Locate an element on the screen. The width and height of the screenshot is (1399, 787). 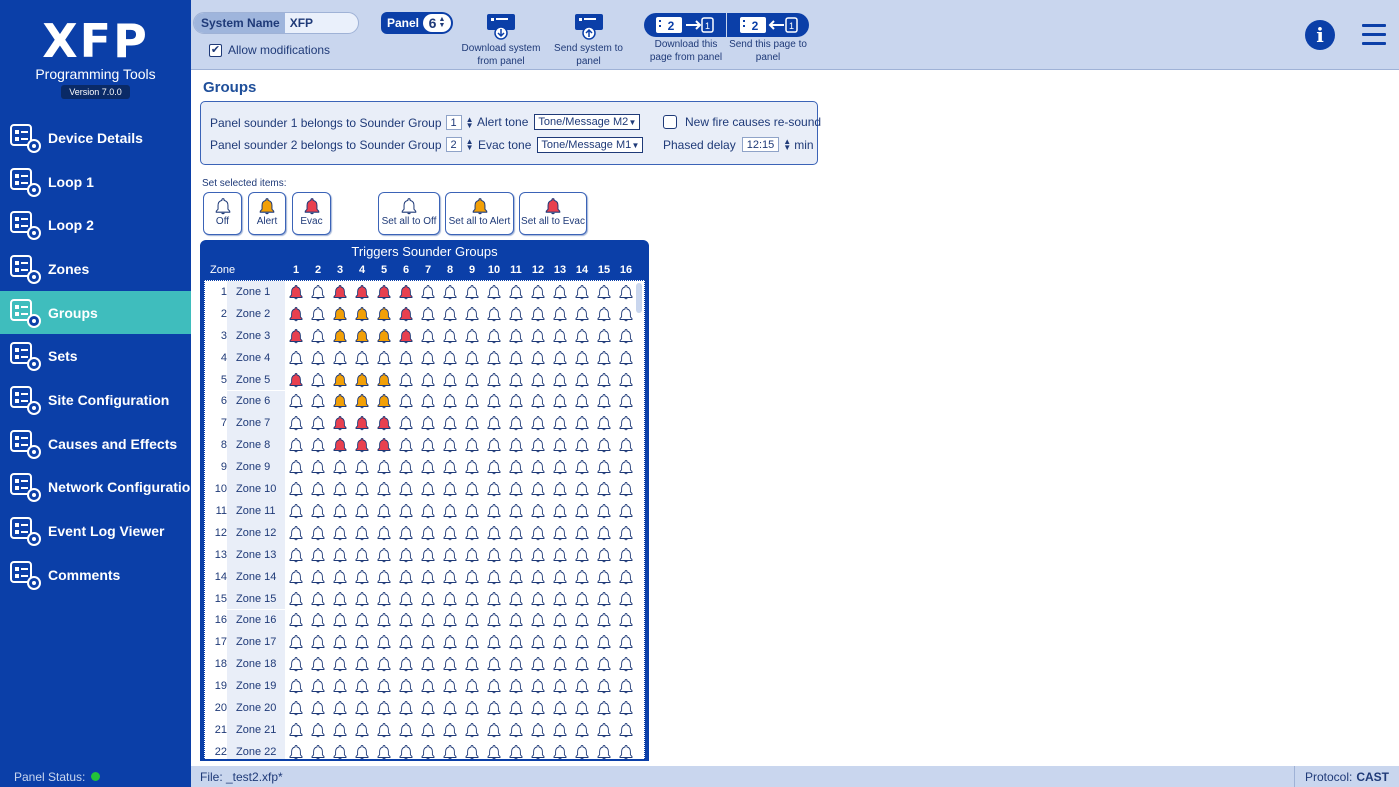
sounder2-input: 2 is located at coordinates (453, 144).